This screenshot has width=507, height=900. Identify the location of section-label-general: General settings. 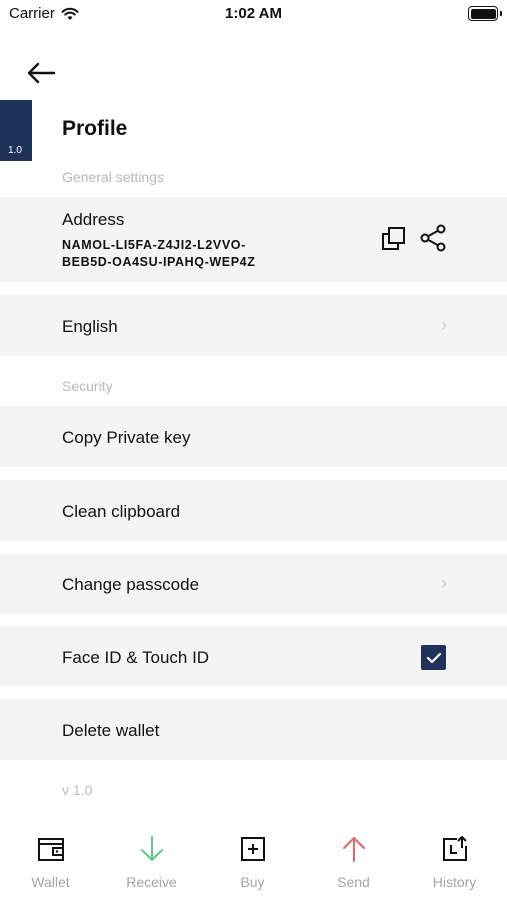
(113, 177).